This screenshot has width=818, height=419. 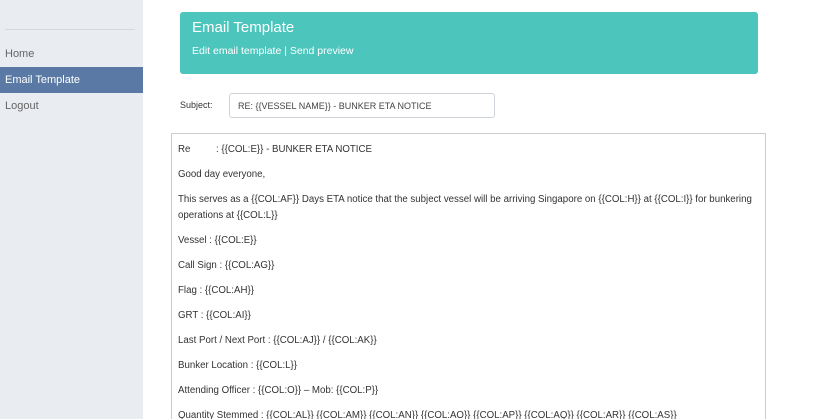 What do you see at coordinates (468, 150) in the screenshot?
I see `re-line: Re : {{COL:E}} - BUNKER ETA NOTICE` at bounding box center [468, 150].